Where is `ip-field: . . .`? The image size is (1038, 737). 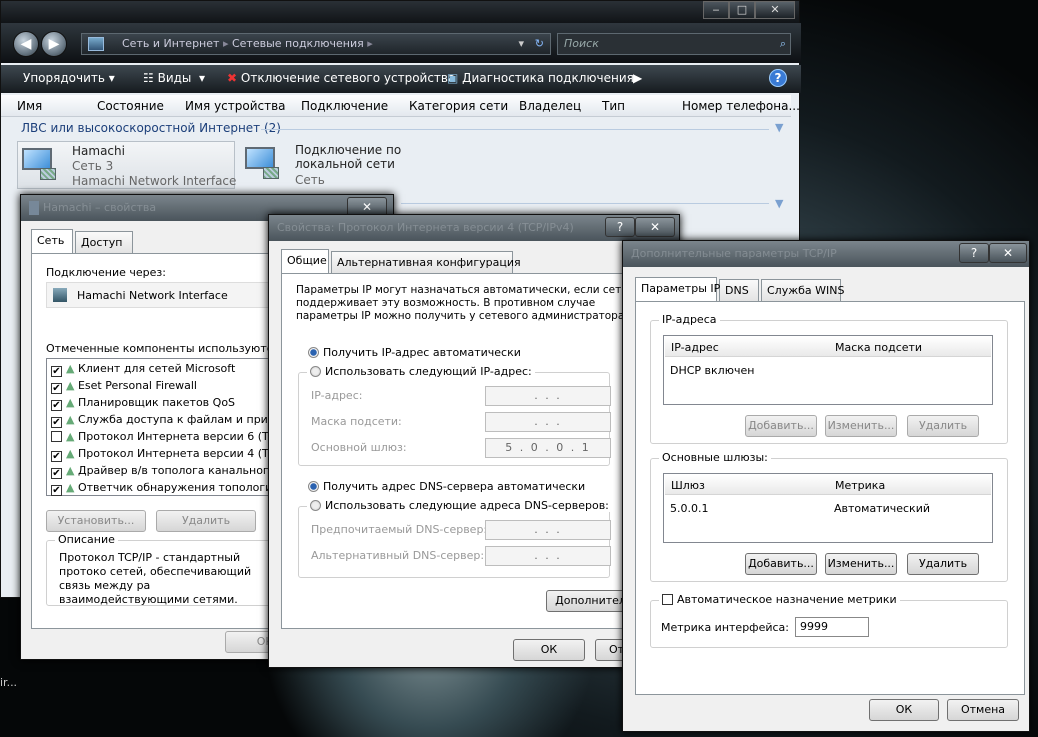 ip-field: . . . is located at coordinates (548, 396).